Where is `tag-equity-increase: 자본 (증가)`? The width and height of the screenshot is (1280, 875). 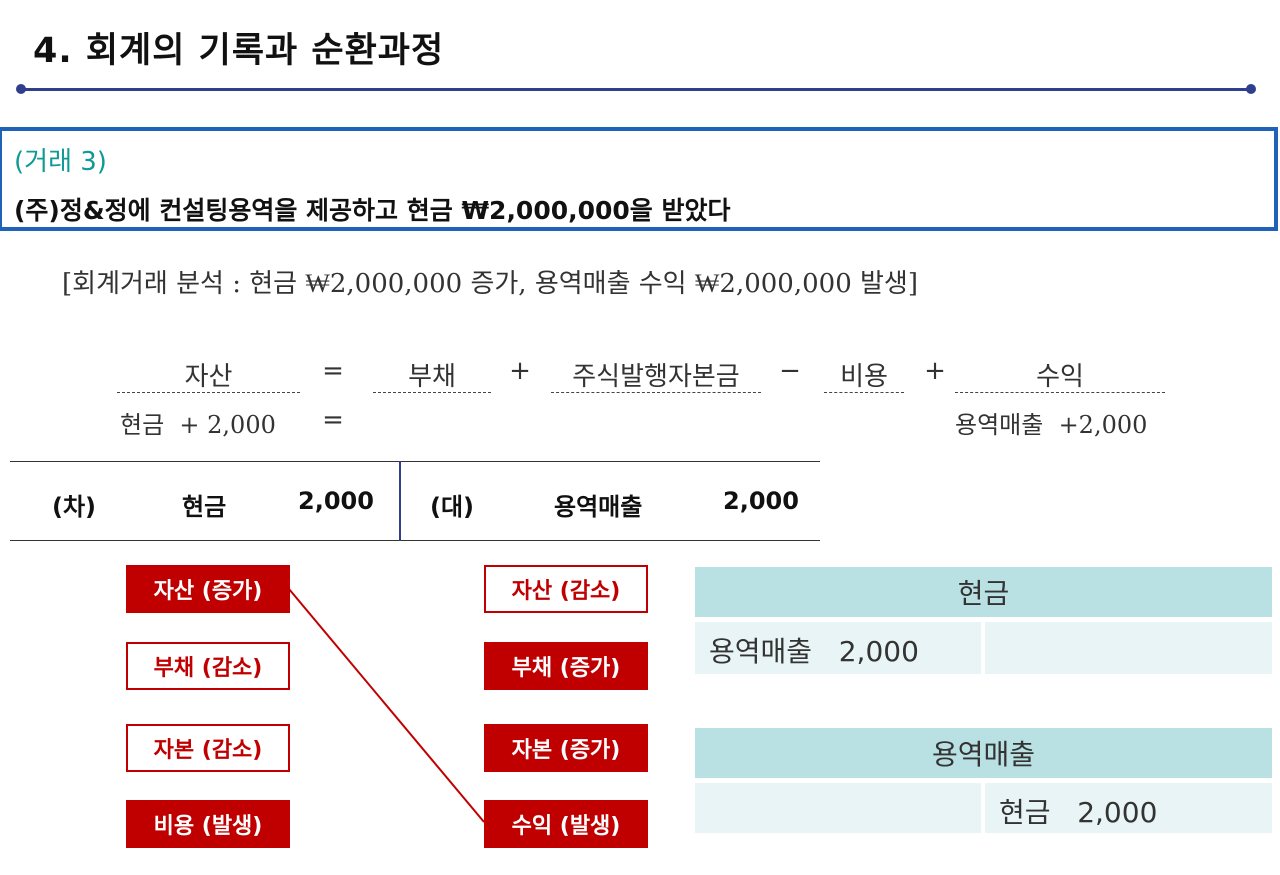
tag-equity-increase: 자본 (증가) is located at coordinates (566, 748).